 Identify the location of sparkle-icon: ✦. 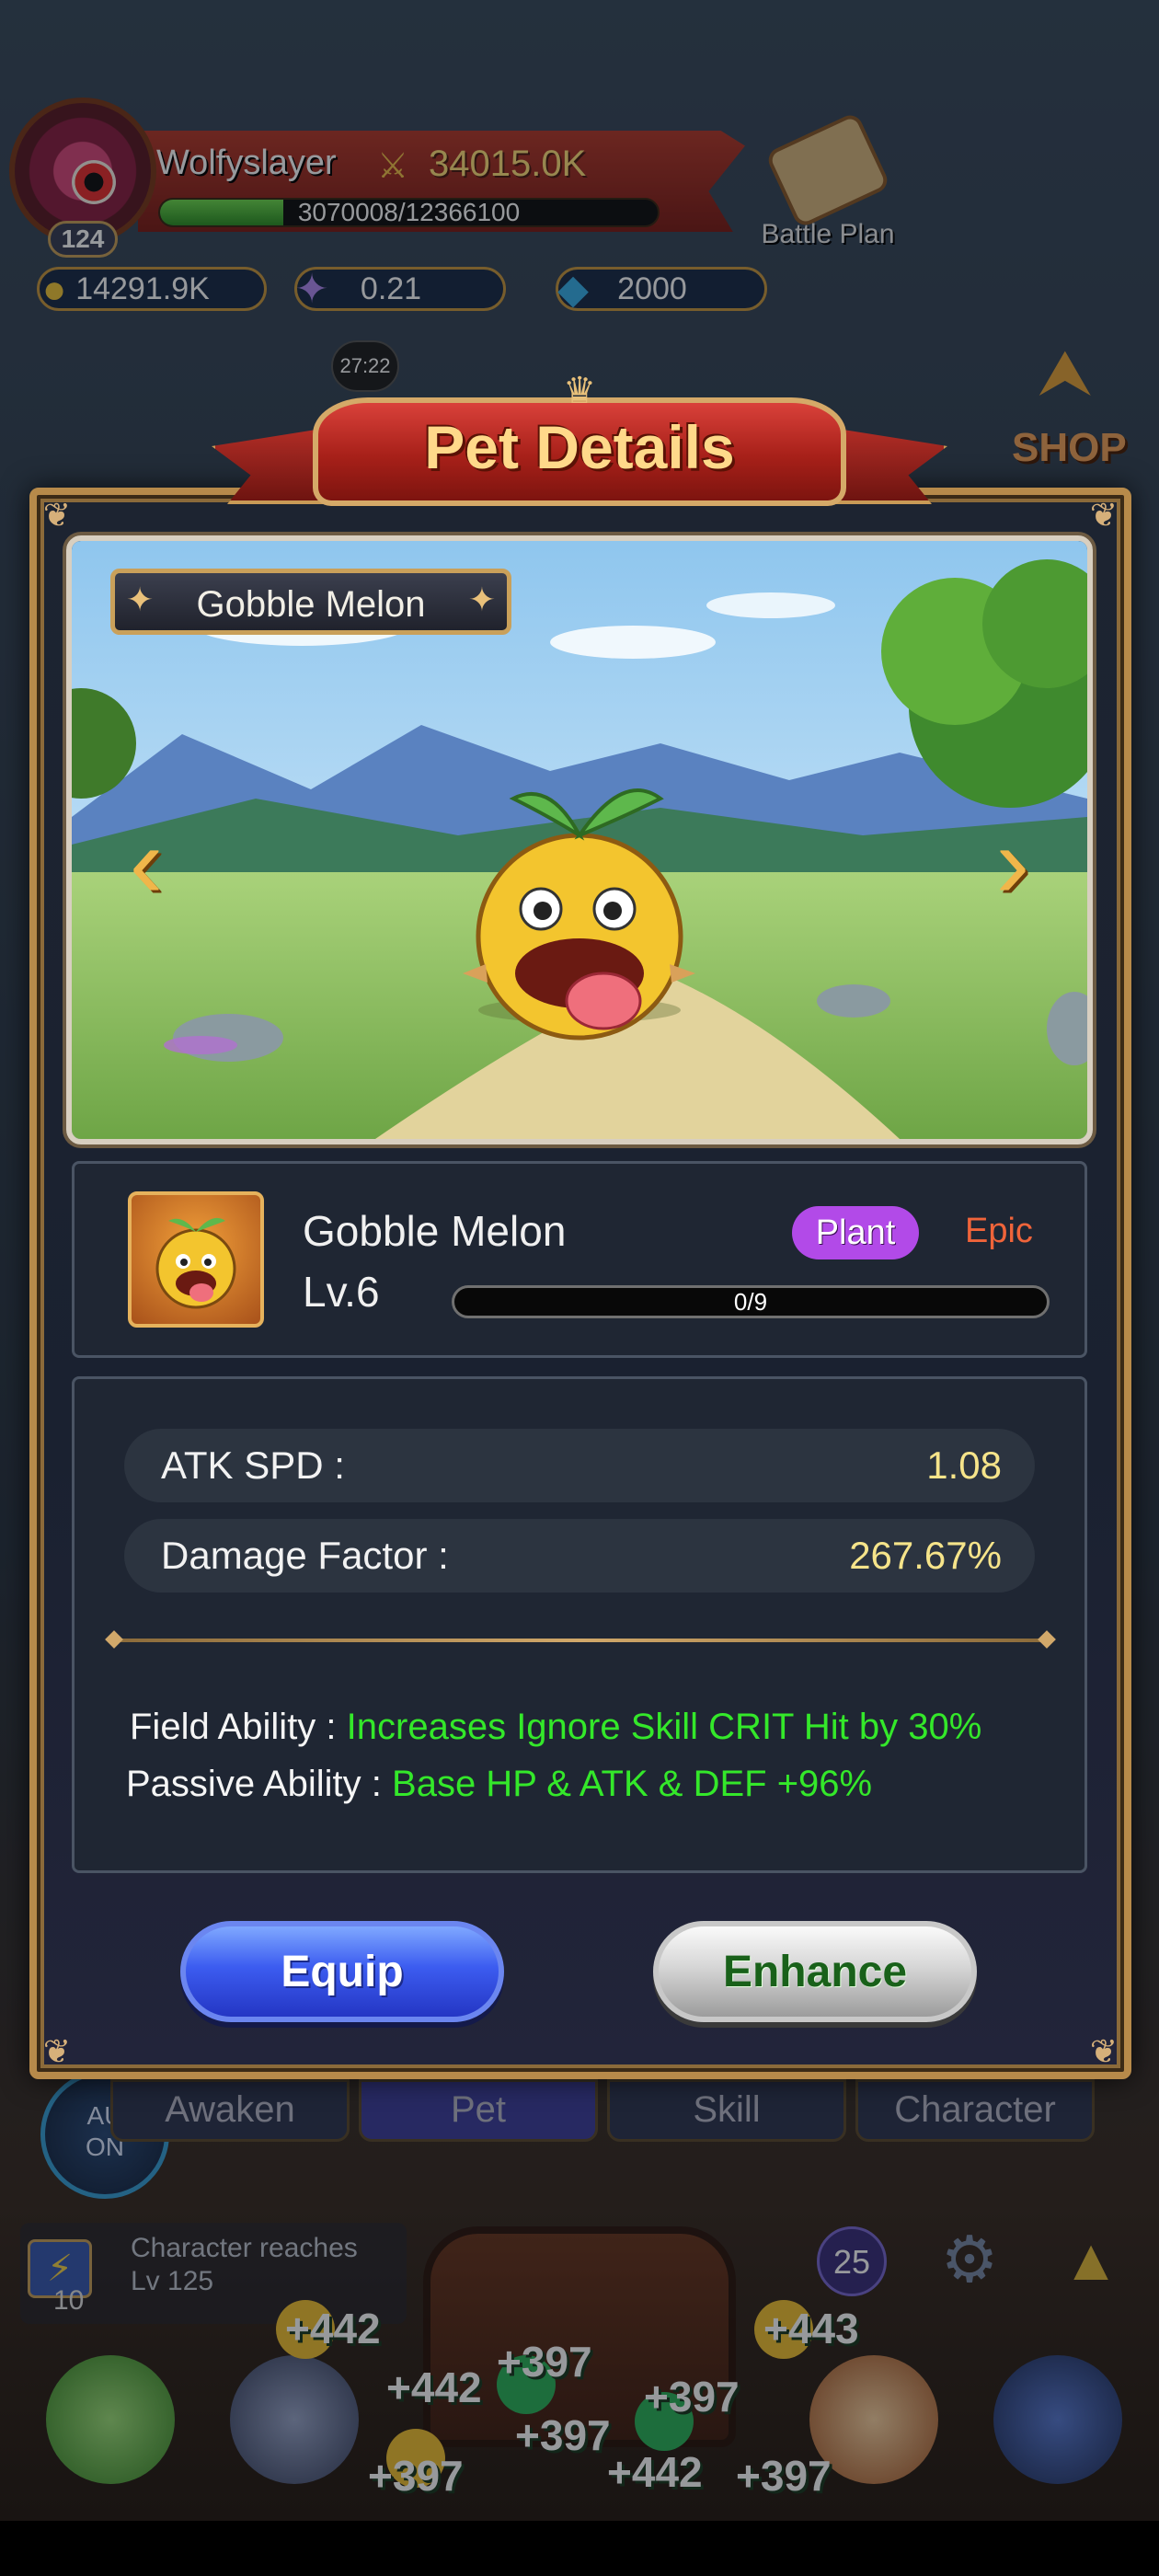
(481, 599).